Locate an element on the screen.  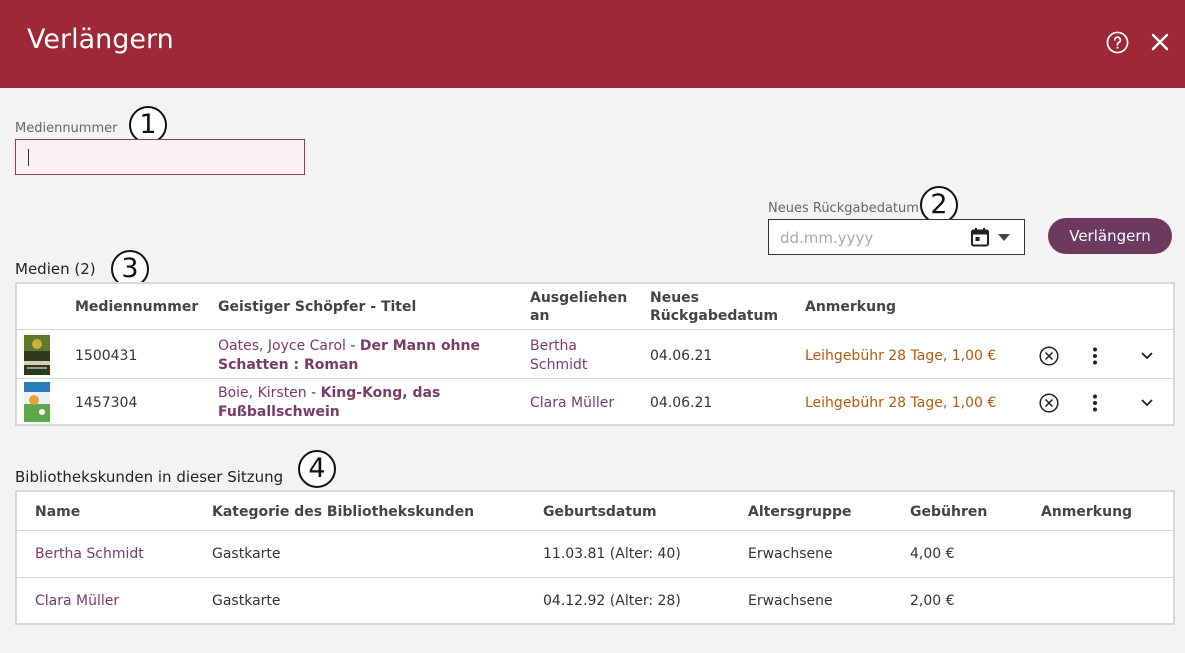
medium-number-input is located at coordinates (160, 157).